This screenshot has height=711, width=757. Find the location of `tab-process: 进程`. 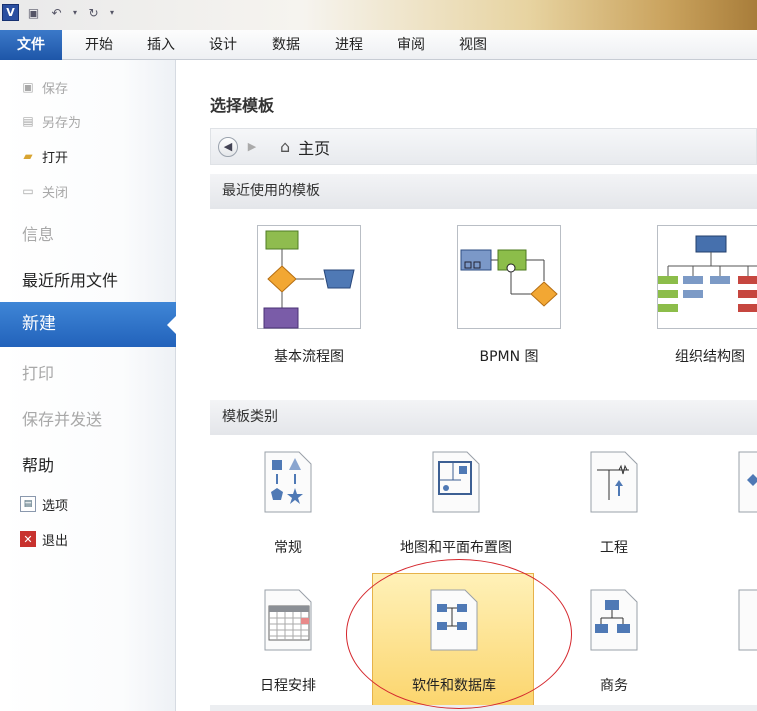

tab-process: 进程 is located at coordinates (349, 45).